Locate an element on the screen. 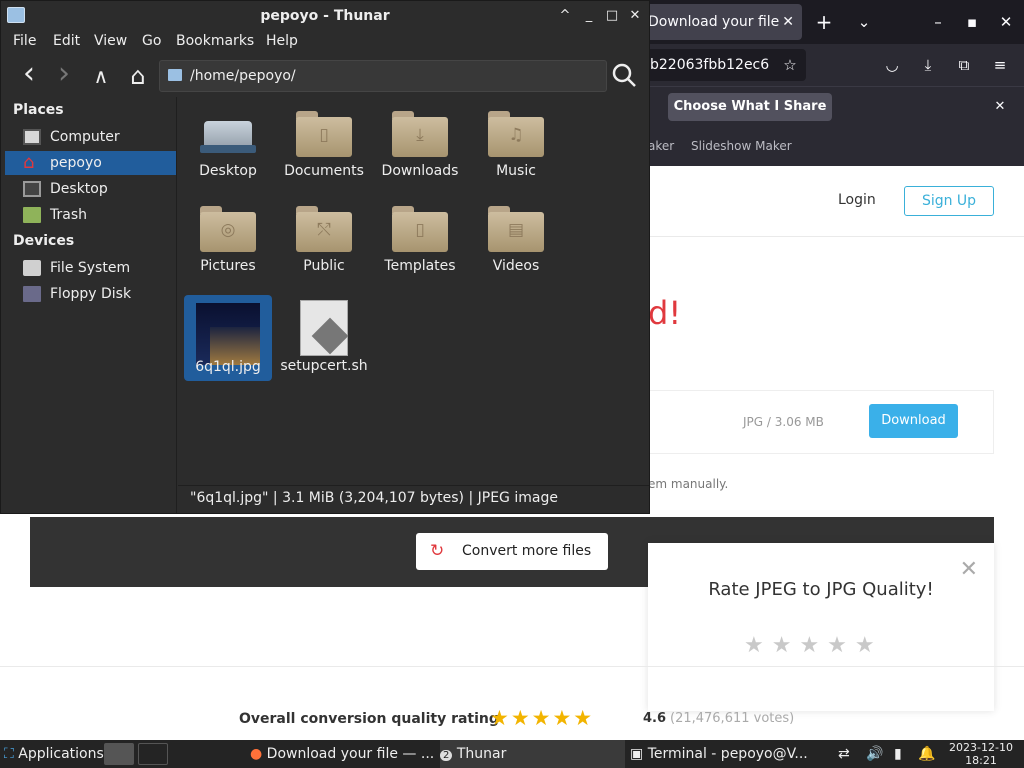 This screenshot has width=1024, height=768. forward-icon: › is located at coordinates (64, 74).